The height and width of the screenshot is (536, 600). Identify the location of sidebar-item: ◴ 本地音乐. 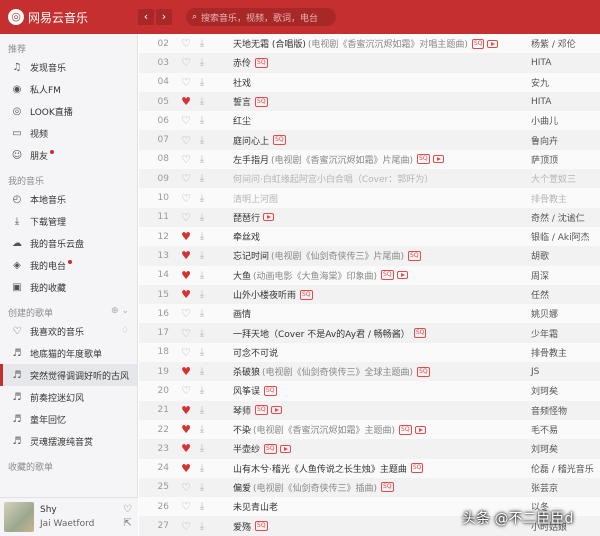
(68, 199).